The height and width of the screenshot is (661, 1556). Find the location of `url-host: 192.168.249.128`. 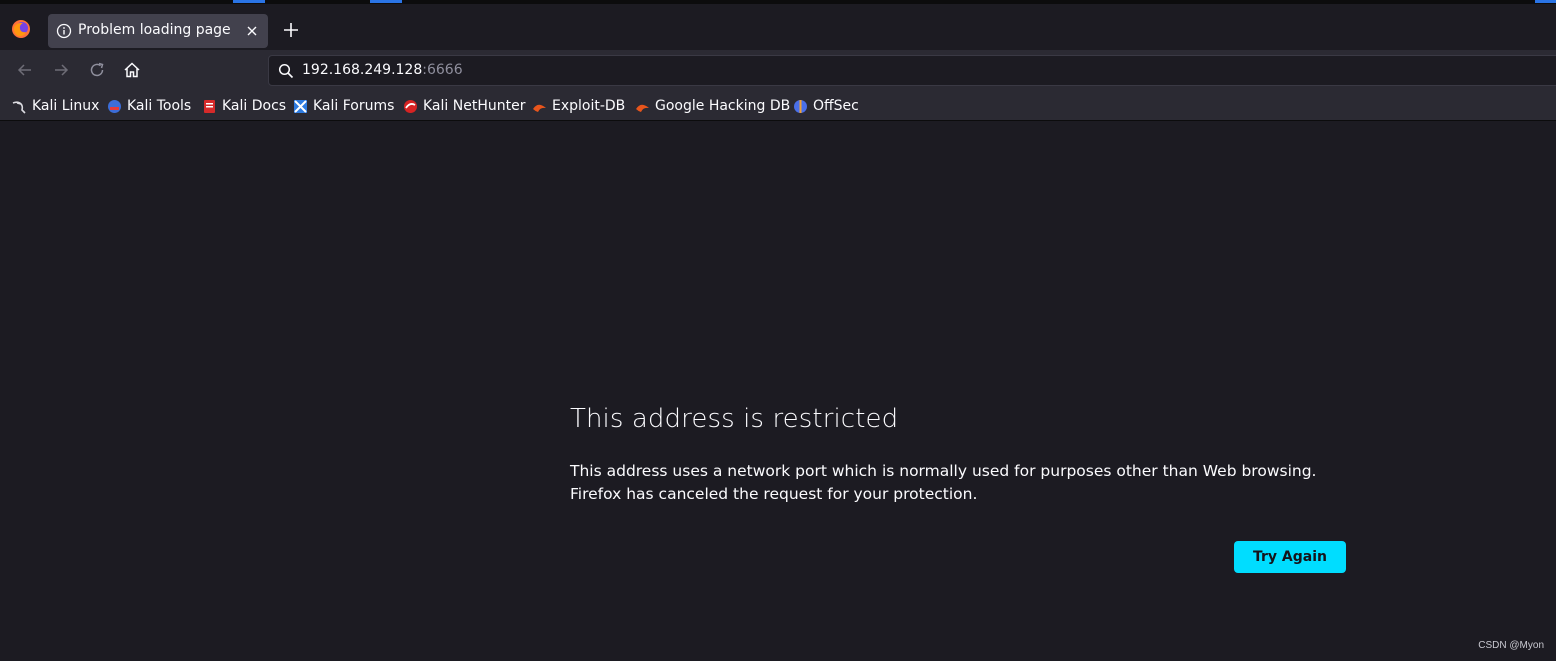

url-host: 192.168.249.128 is located at coordinates (362, 70).